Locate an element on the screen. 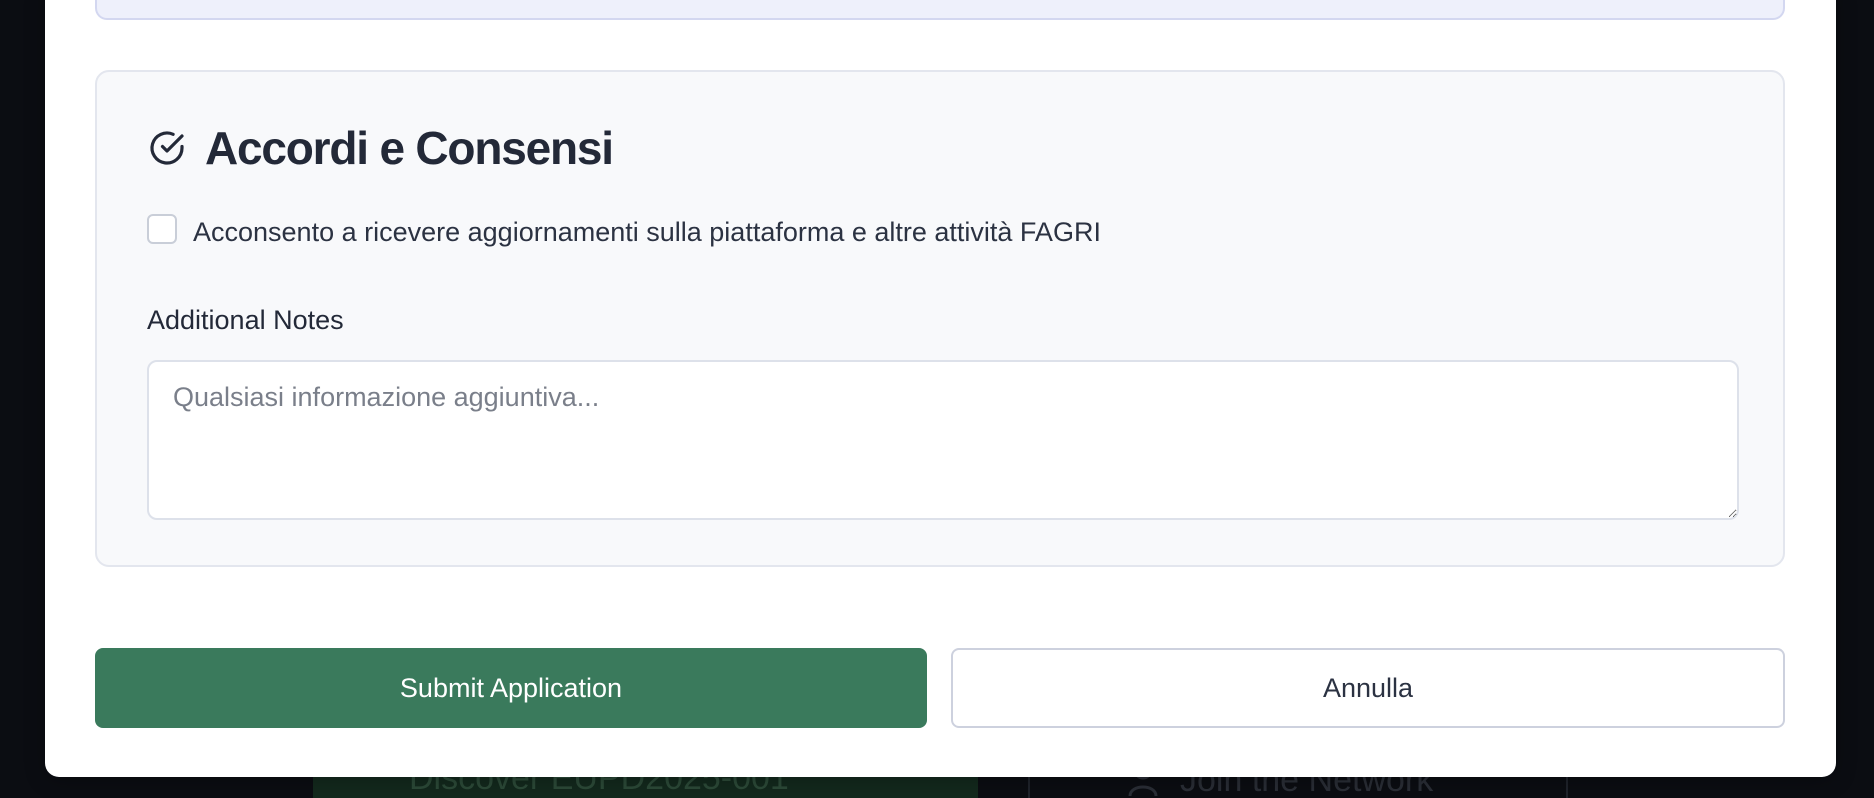  previous-section-card is located at coordinates (940, 10).